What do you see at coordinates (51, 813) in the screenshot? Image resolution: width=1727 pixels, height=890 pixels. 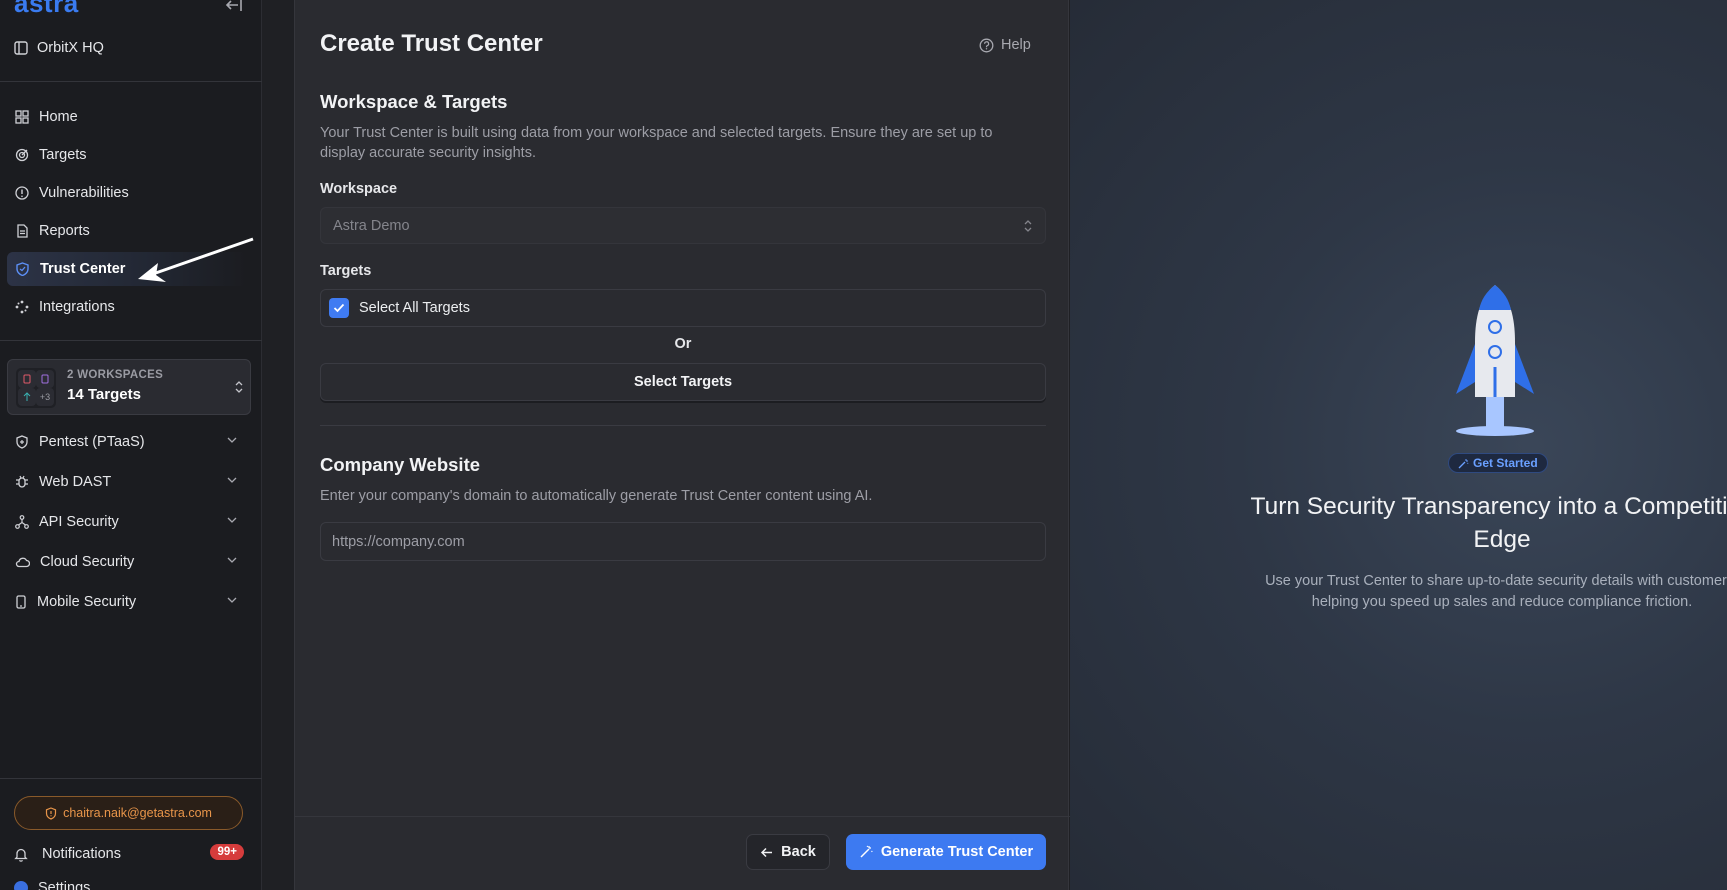 I see `shield-alert-icon` at bounding box center [51, 813].